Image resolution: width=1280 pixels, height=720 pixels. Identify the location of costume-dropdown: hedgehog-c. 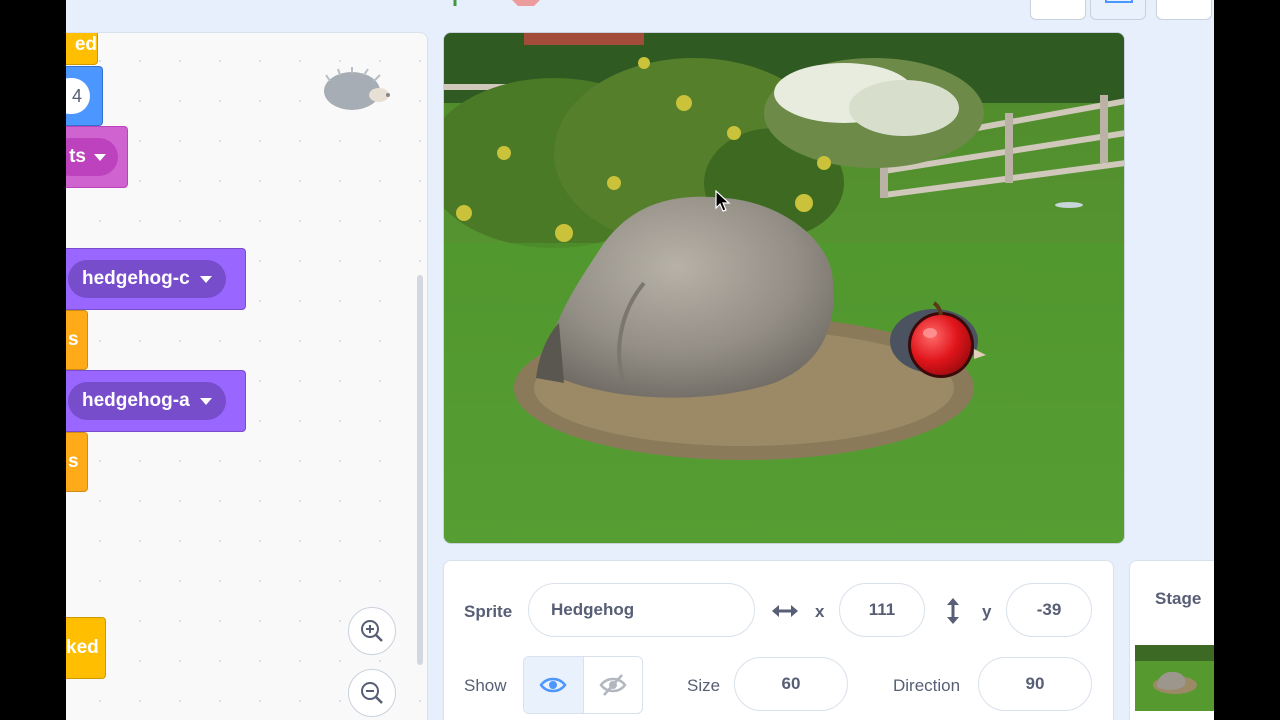
(147, 279).